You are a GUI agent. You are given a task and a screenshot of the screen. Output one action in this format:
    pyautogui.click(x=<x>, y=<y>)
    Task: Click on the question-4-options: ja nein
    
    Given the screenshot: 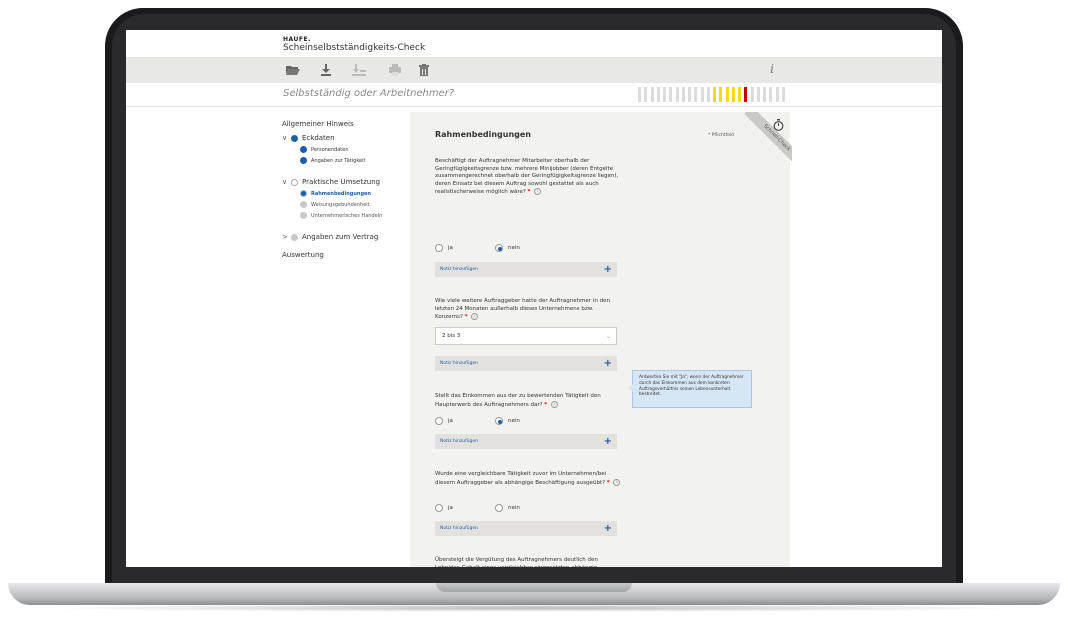 What is the action you would take?
    pyautogui.click(x=477, y=508)
    